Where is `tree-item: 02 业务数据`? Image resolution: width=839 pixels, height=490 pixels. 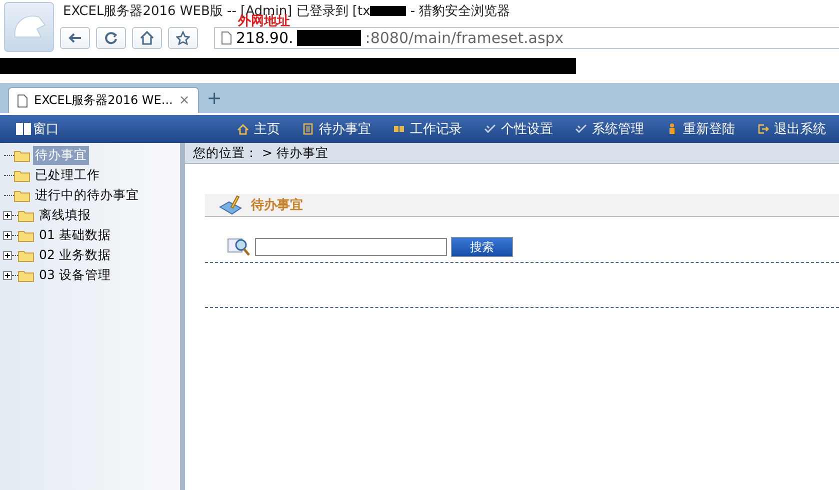 tree-item: 02 业务数据 is located at coordinates (75, 255).